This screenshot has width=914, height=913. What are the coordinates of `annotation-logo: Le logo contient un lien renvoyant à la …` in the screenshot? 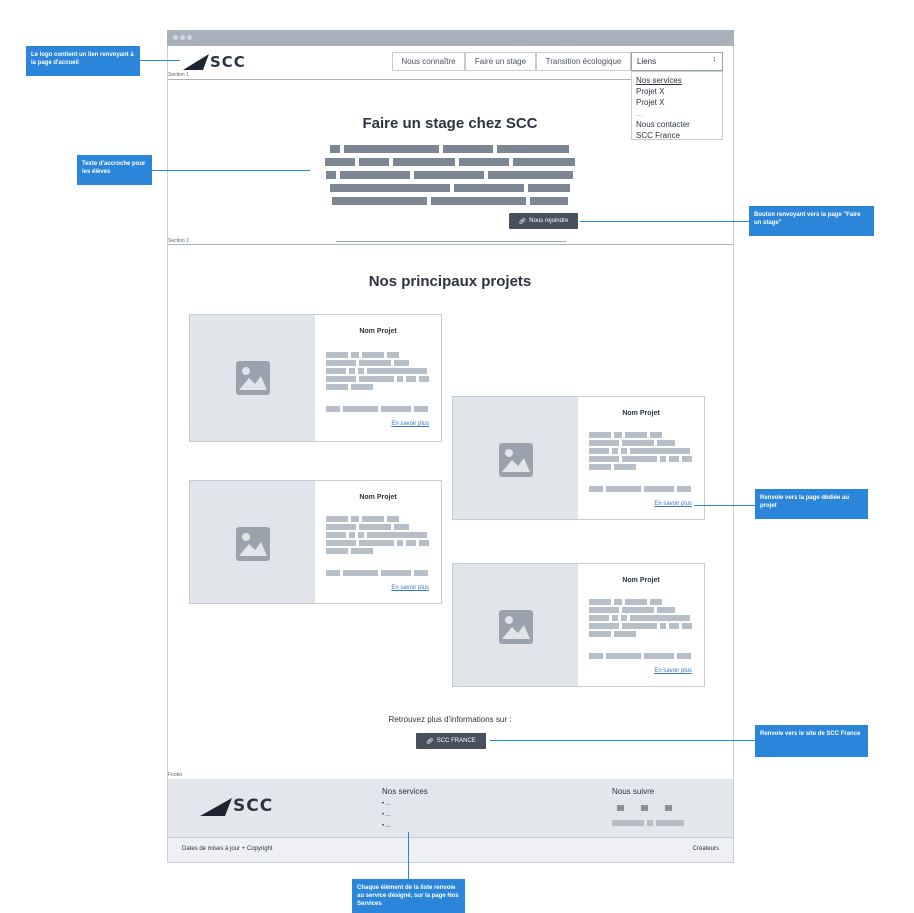 It's located at (83, 61).